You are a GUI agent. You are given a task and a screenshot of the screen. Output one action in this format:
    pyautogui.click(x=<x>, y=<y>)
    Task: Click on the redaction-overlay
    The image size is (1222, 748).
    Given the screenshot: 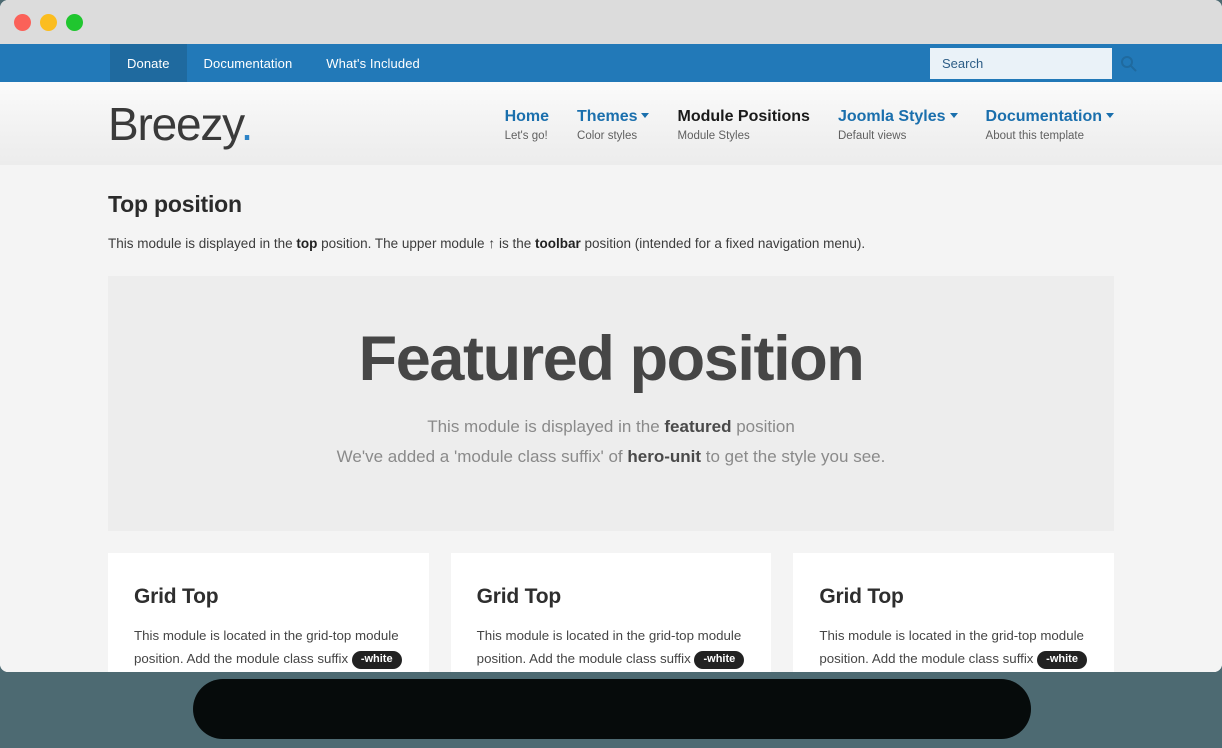 What is the action you would take?
    pyautogui.click(x=612, y=709)
    